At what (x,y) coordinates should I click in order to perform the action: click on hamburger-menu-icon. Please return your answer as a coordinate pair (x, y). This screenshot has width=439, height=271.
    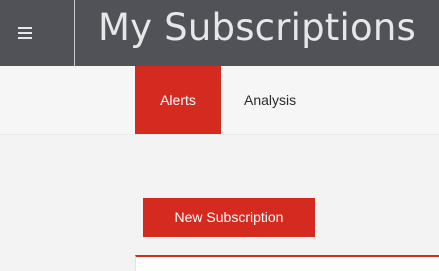
    Looking at the image, I should click on (25, 33).